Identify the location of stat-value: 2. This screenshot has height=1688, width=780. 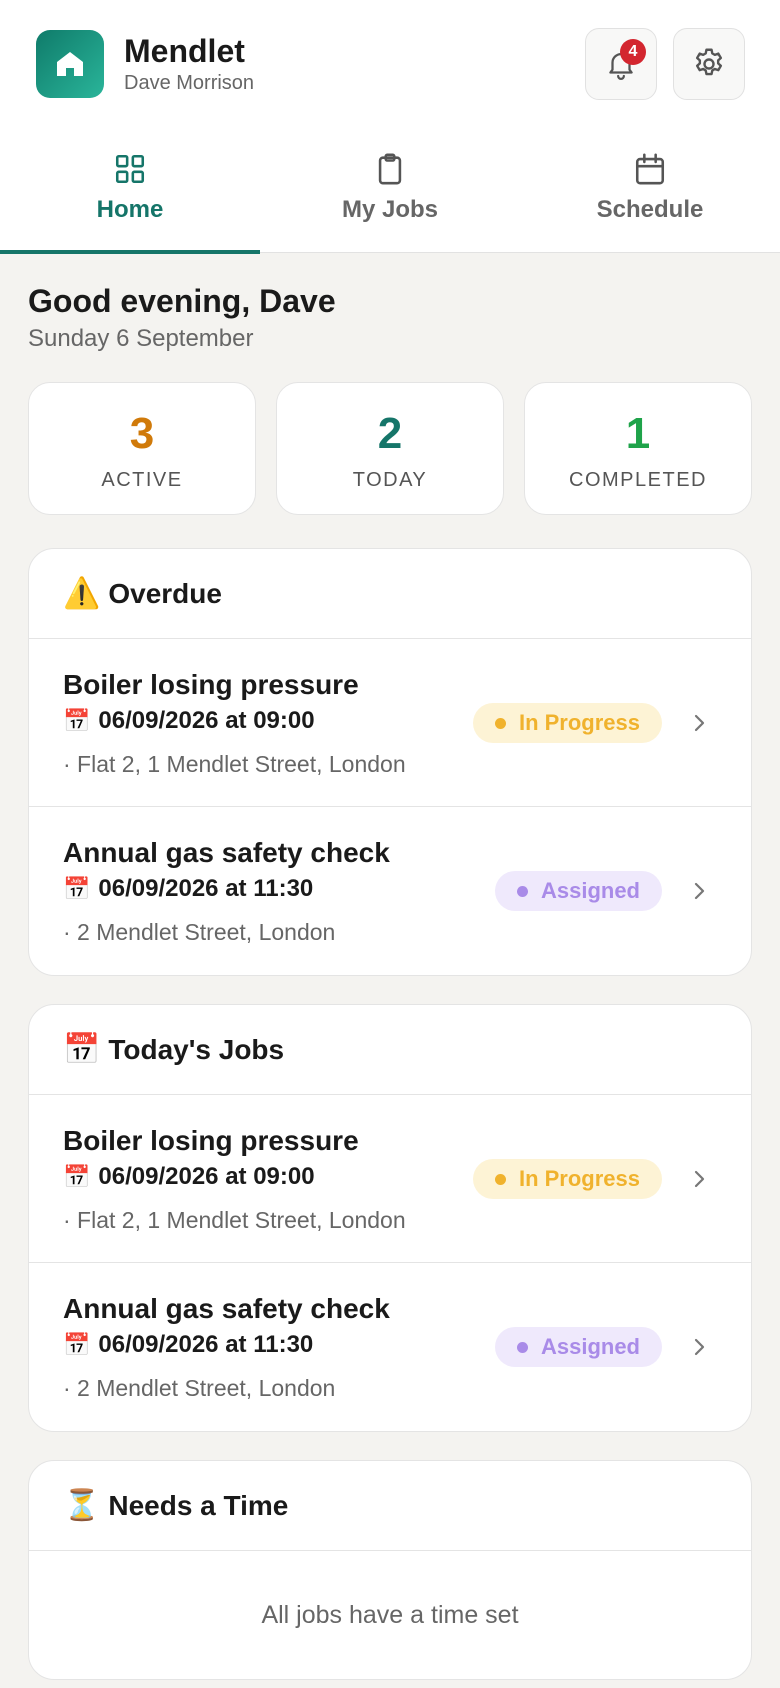
(390, 433).